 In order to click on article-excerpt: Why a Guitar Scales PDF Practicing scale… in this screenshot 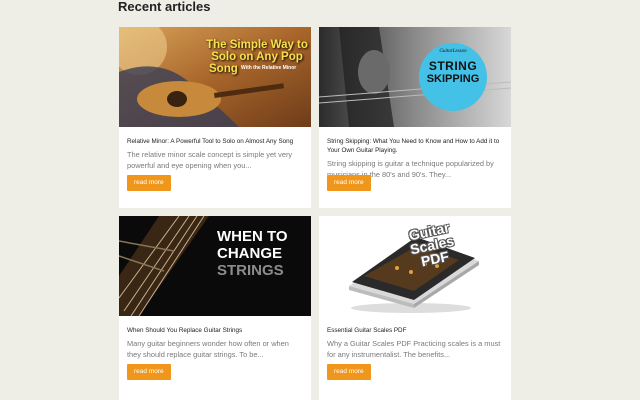, I will do `click(414, 349)`.